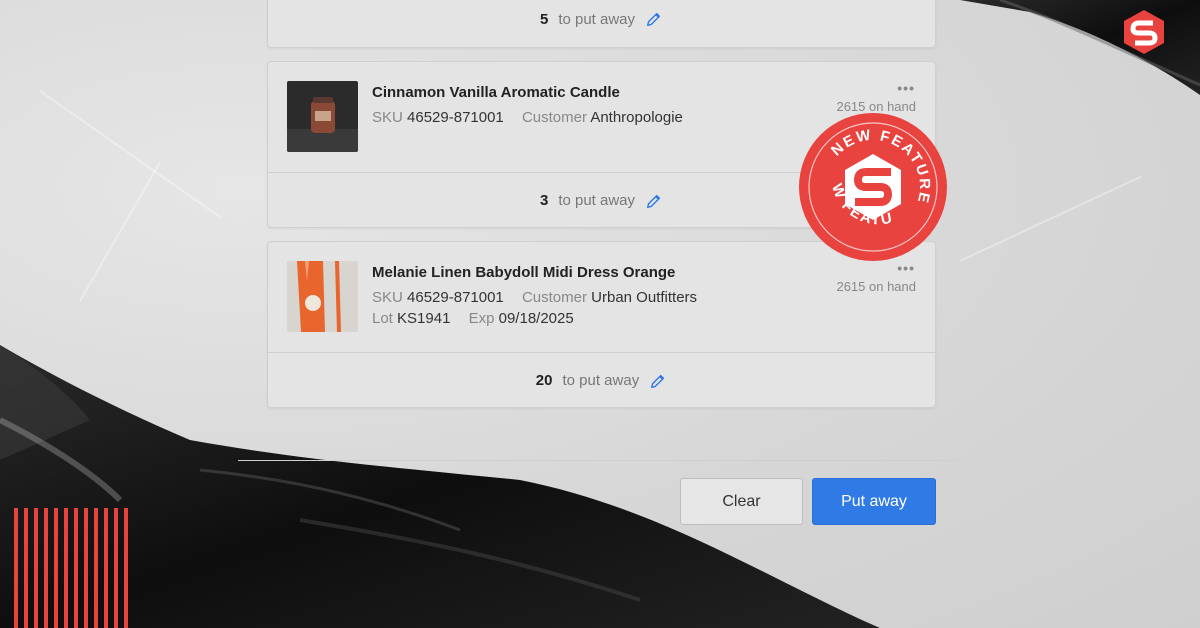  I want to click on section-divider, so click(599, 460).